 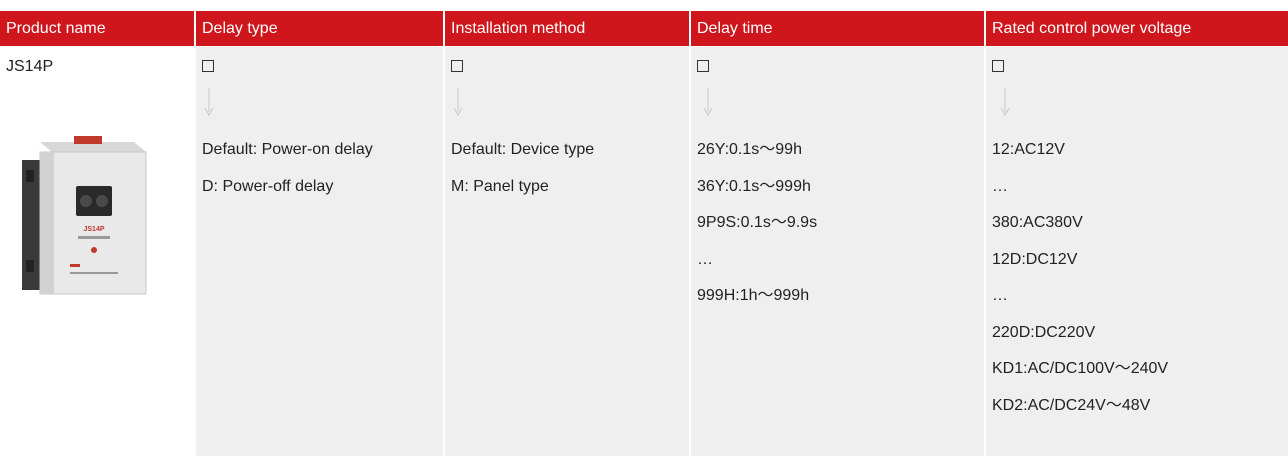 I want to click on header-rated-voltage: Rated control power voltage, so click(x=1137, y=28).